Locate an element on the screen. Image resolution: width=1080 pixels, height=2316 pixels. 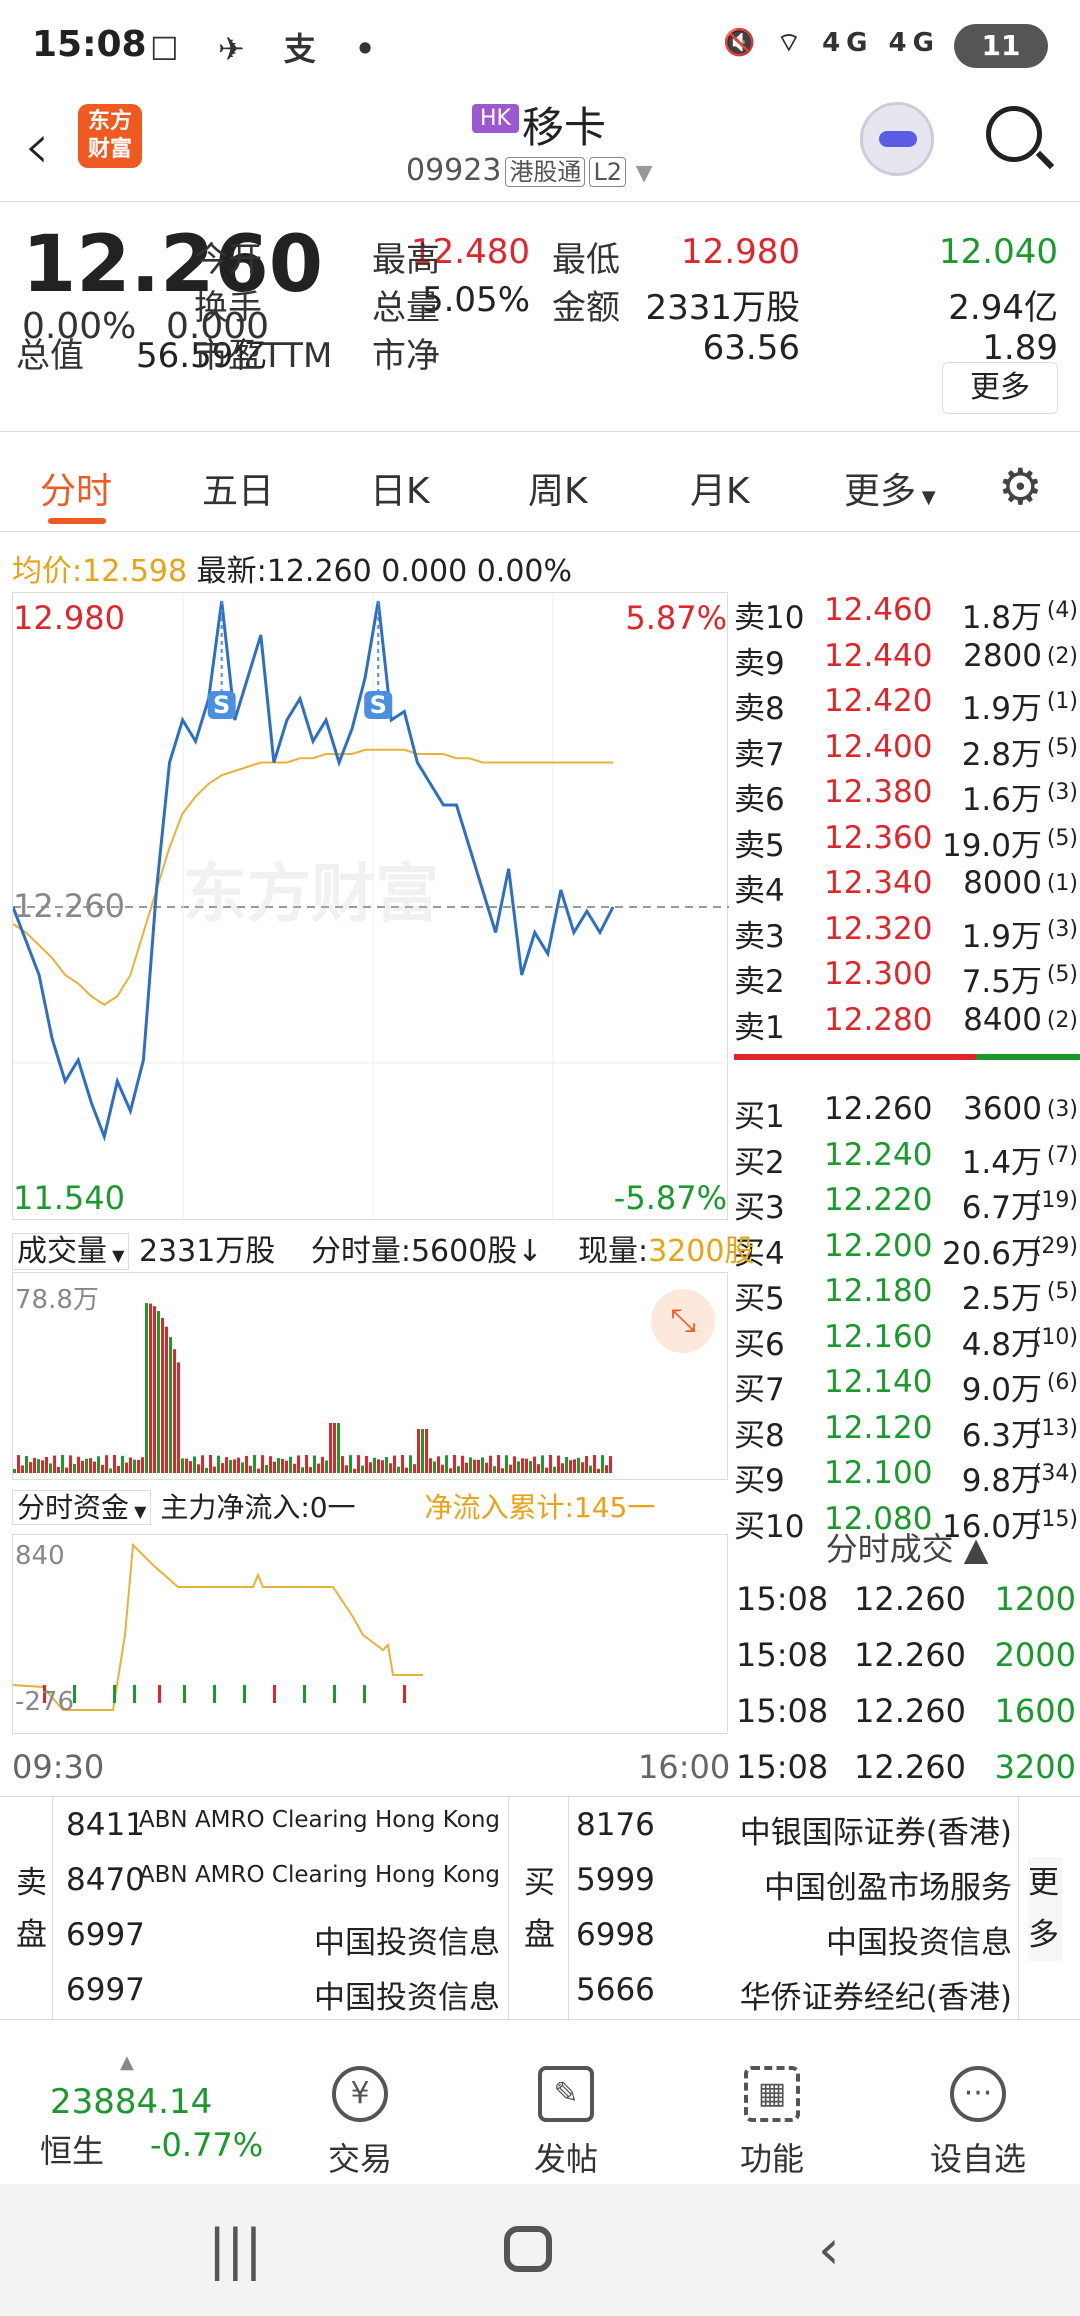
bid-row: 买5 12.180 2.5万 (5) is located at coordinates (907, 1295).